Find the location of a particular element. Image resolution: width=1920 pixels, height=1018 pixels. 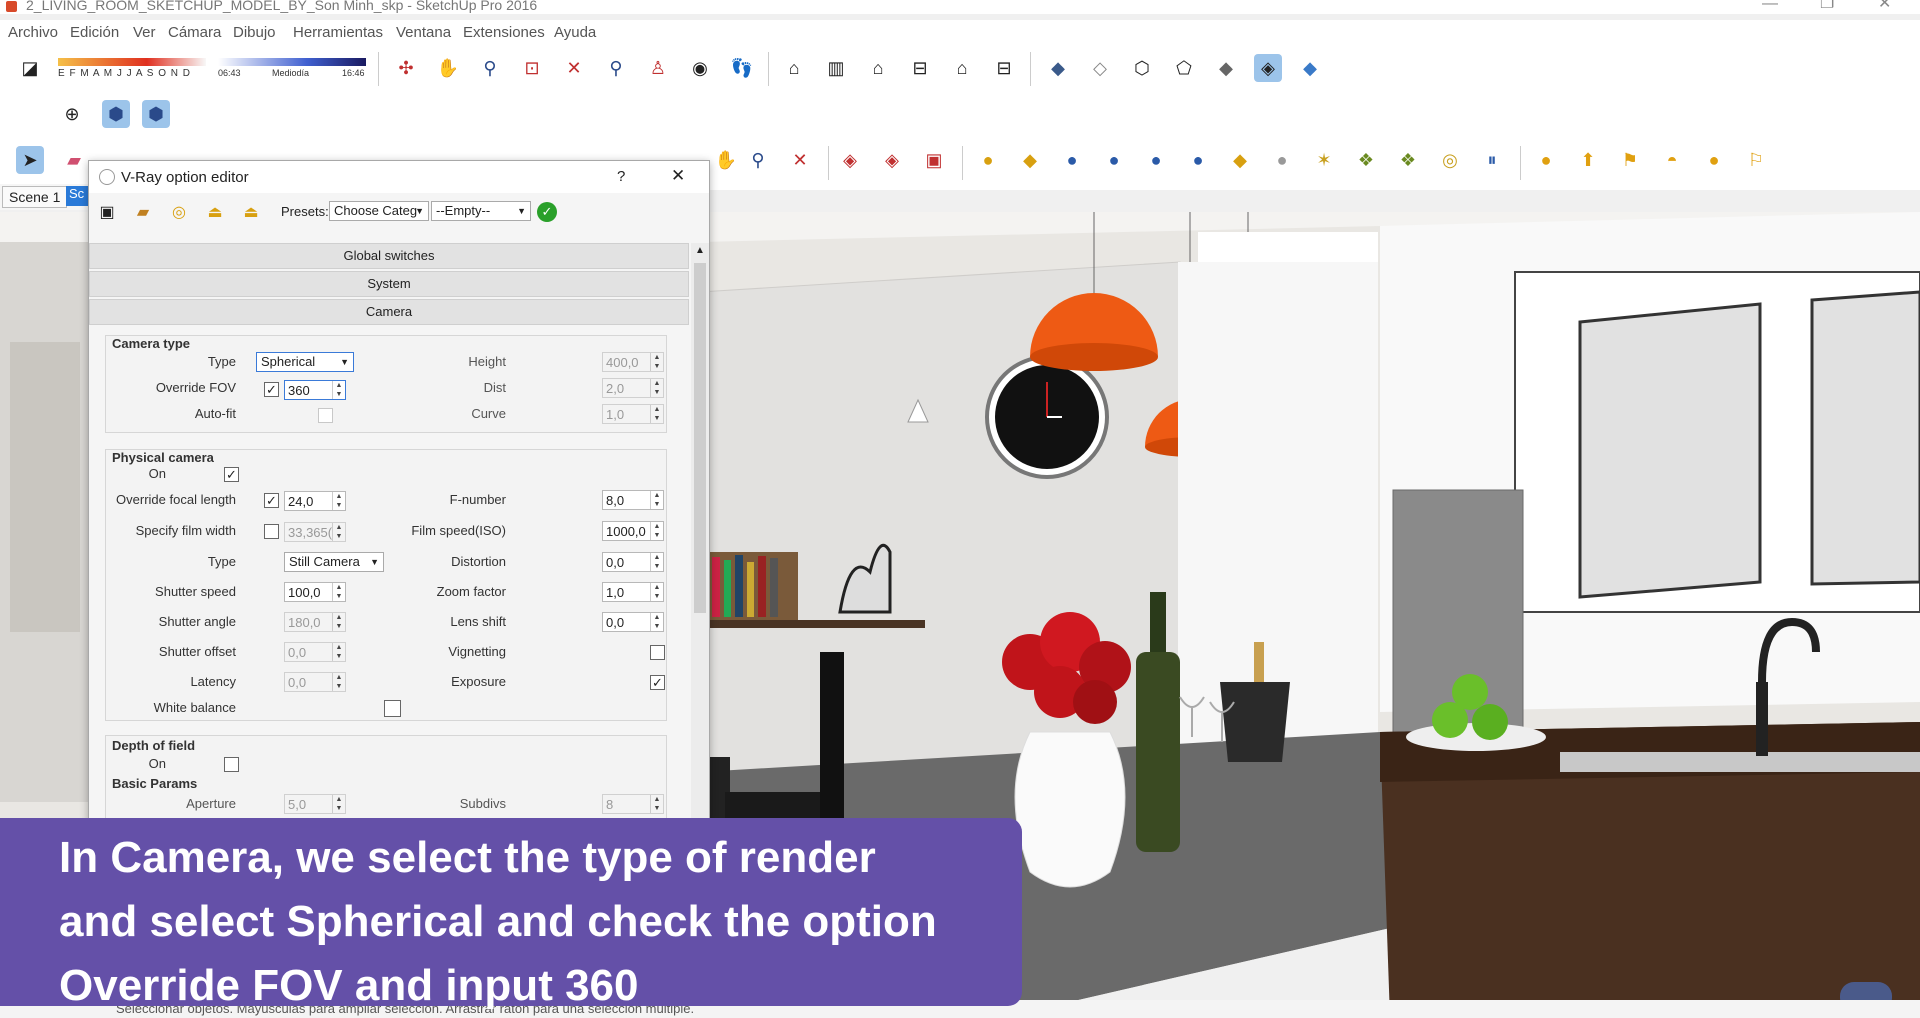

vray-star-icon: ✶ is located at coordinates (1324, 160).